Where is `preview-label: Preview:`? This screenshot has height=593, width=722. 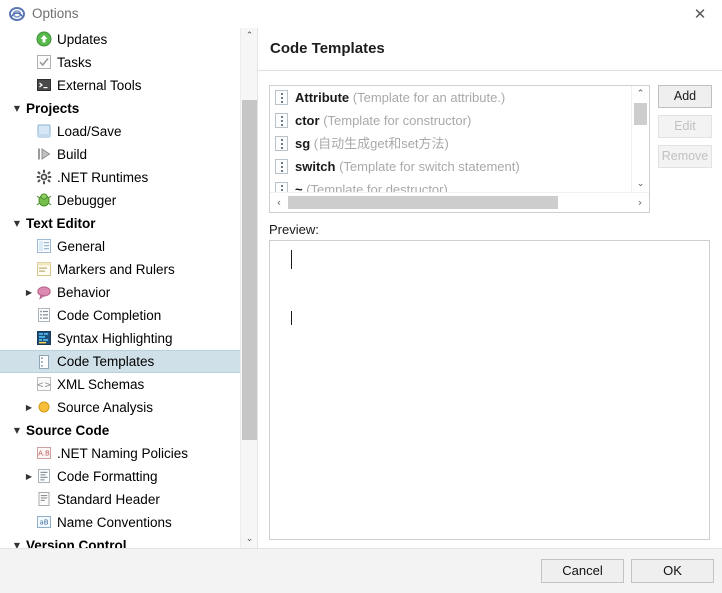 preview-label: Preview: is located at coordinates (294, 229).